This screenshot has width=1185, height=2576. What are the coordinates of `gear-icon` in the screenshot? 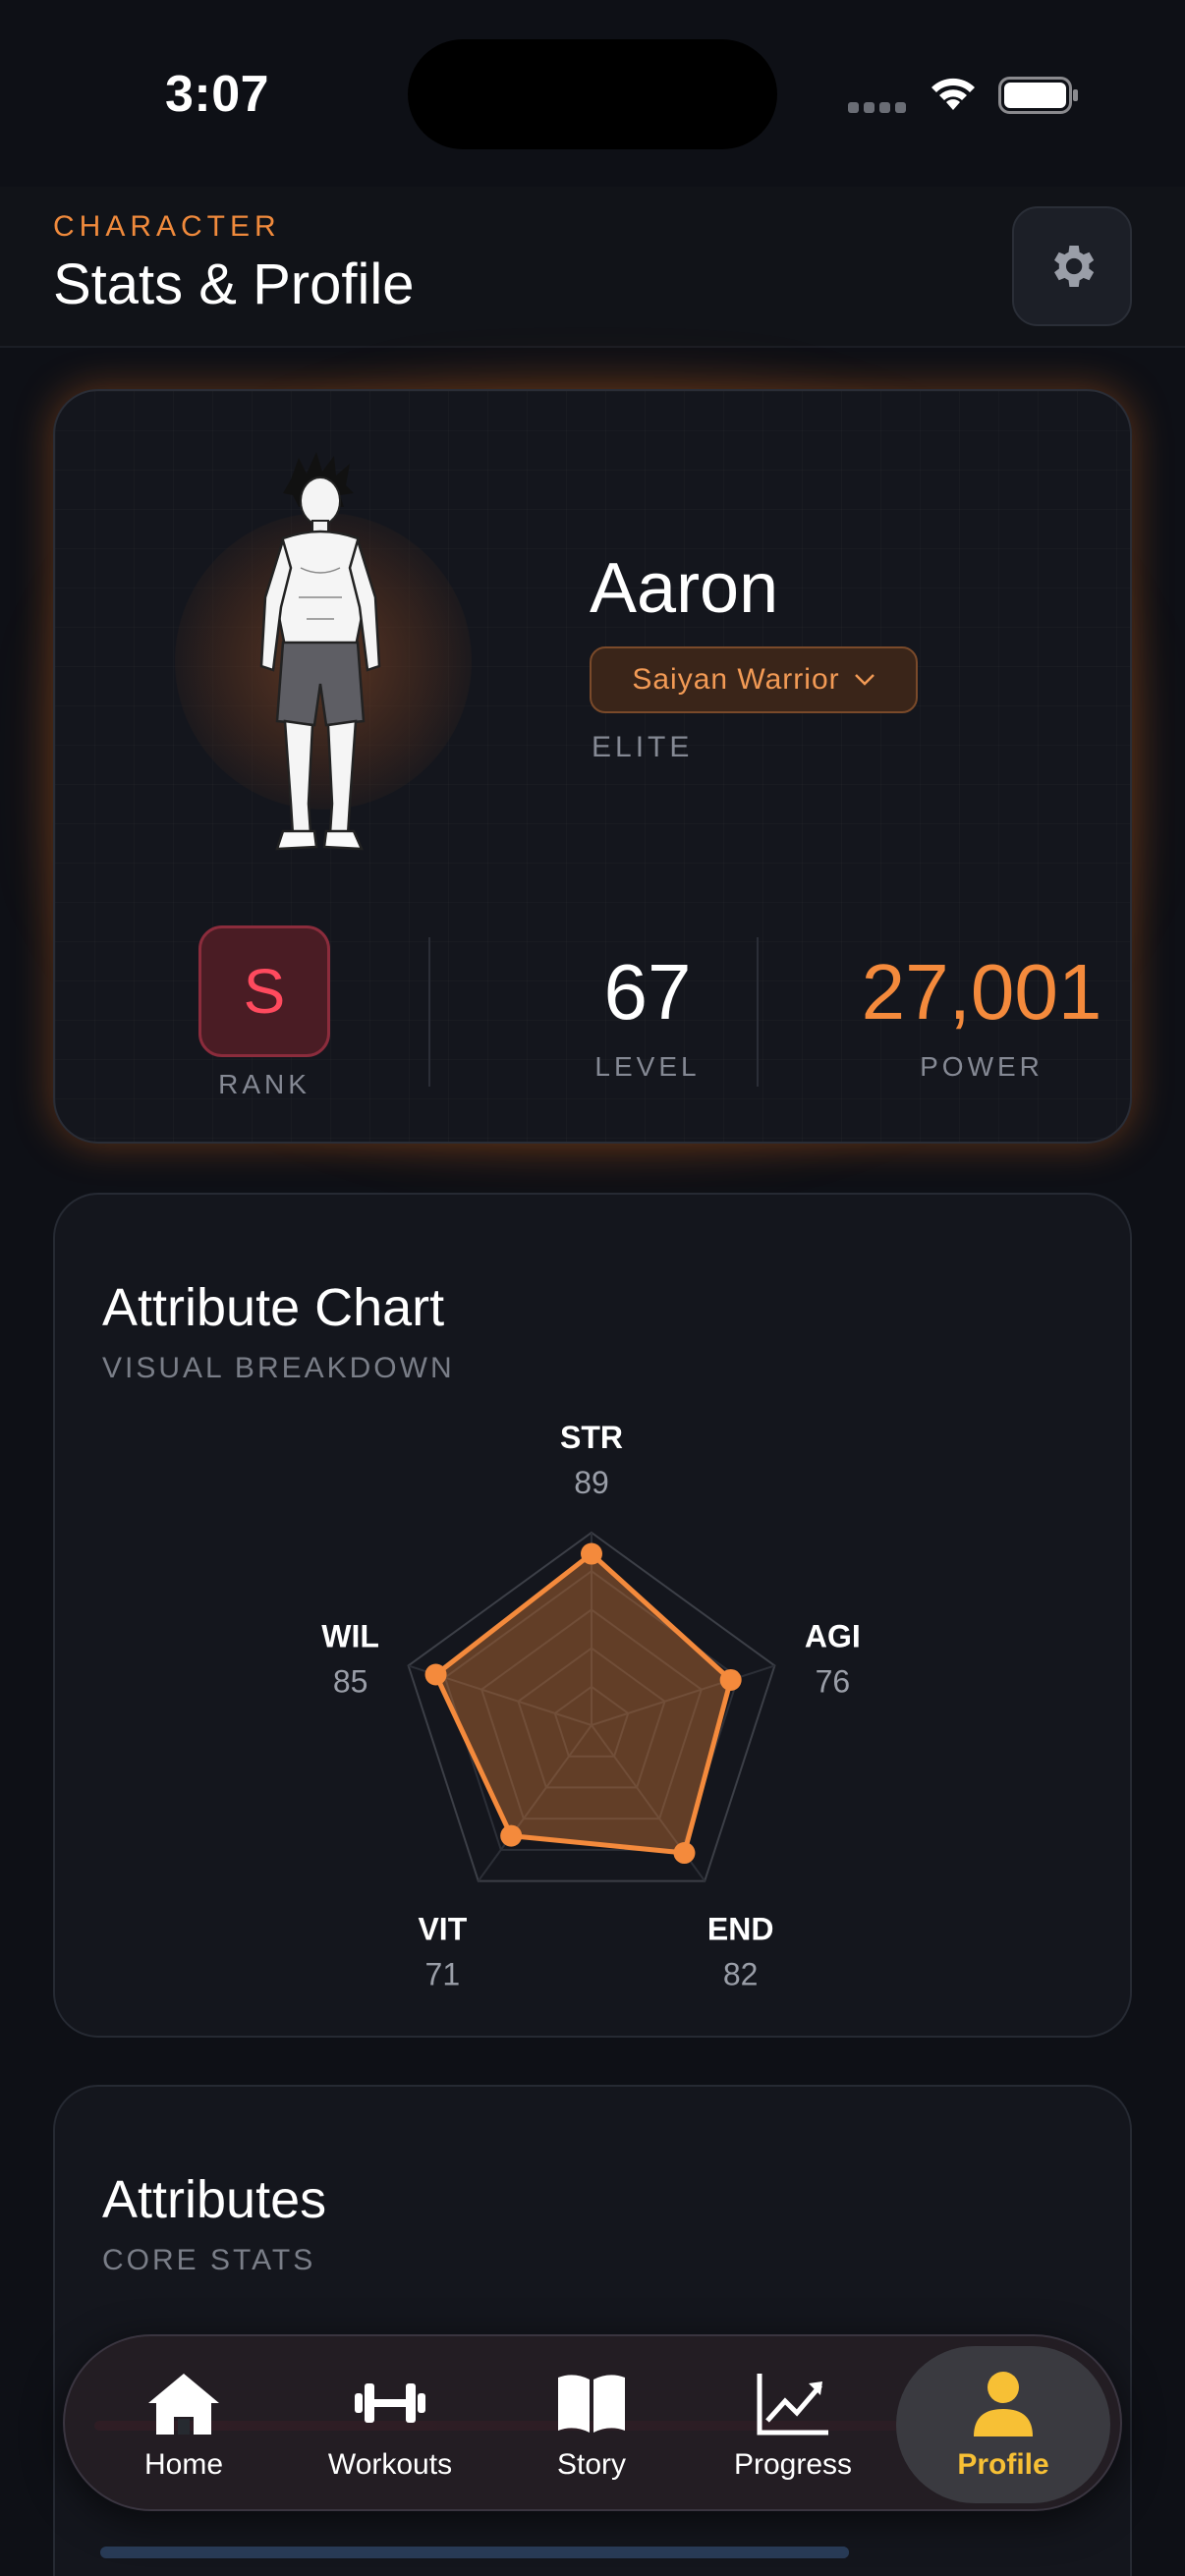 It's located at (1075, 266).